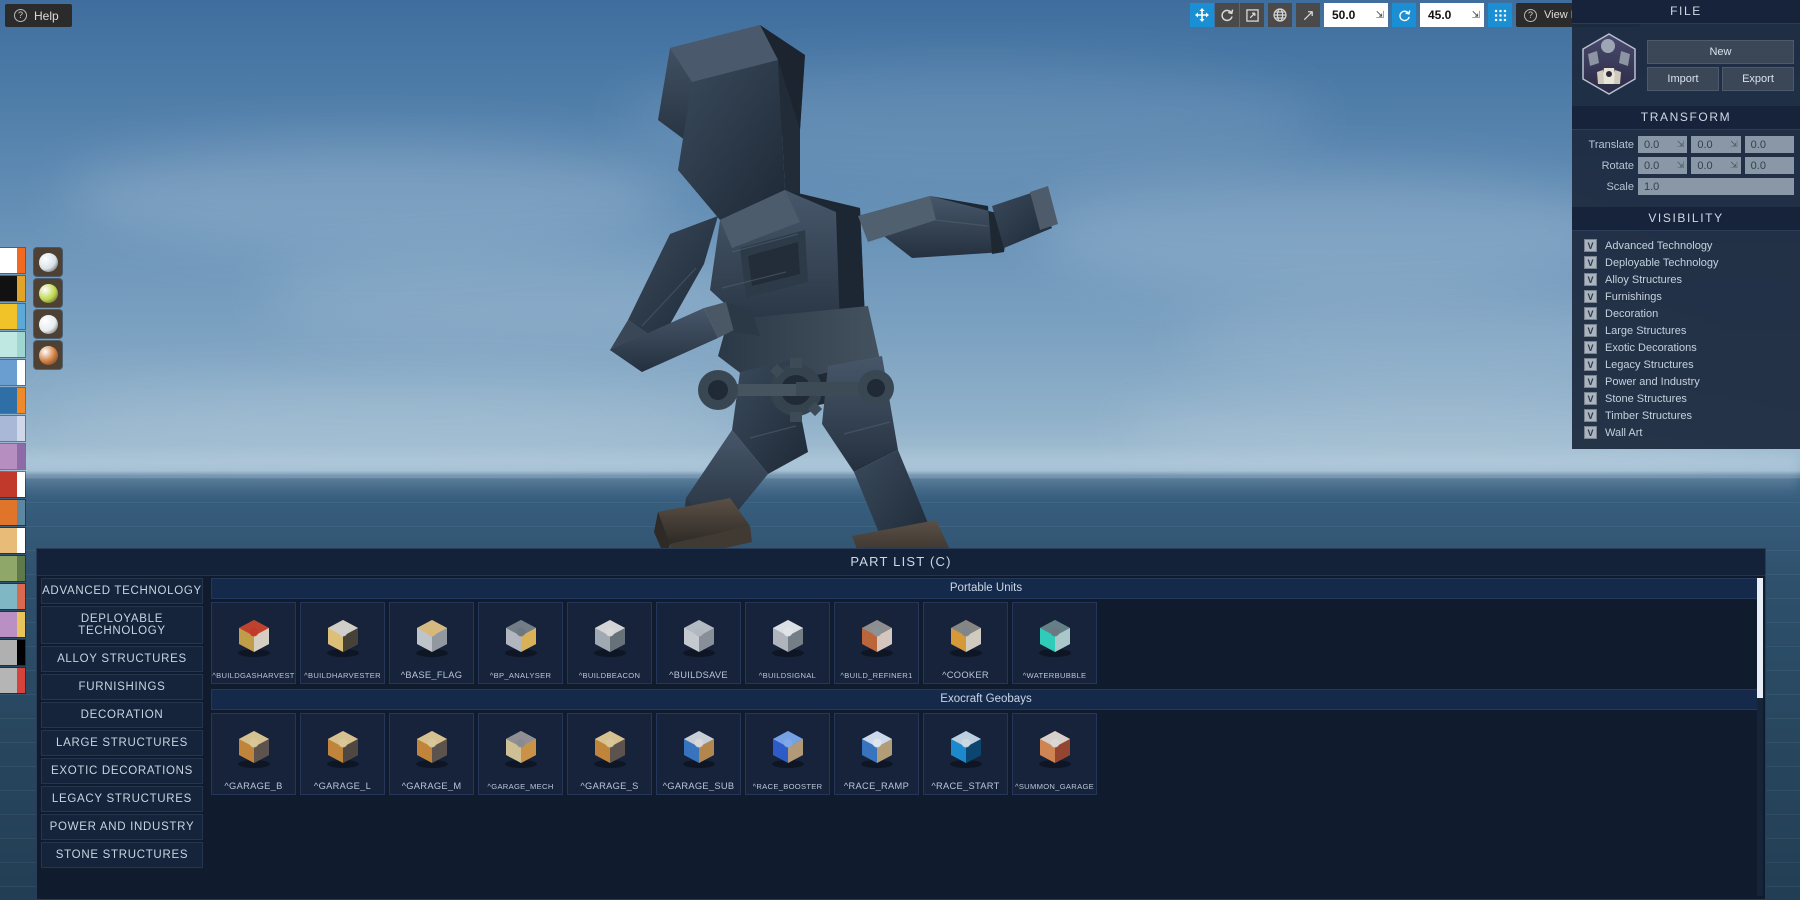  What do you see at coordinates (1500, 15) in the screenshot?
I see `grid-toggle-button` at bounding box center [1500, 15].